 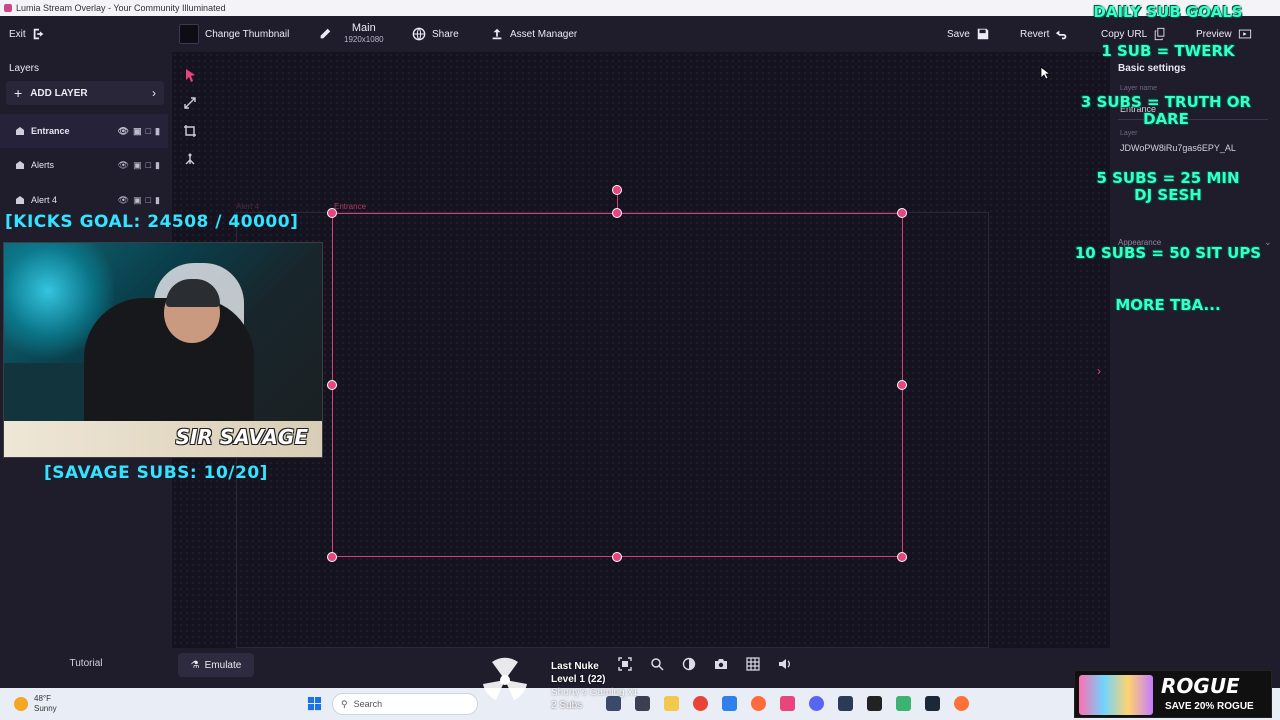 I want to click on asset-manager-label: Asset Manager, so click(x=544, y=34).